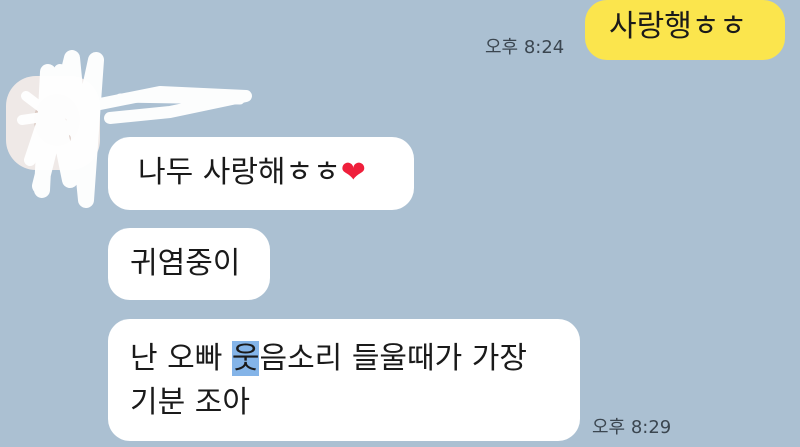  I want to click on received-message-time: 오후 8:29, so click(632, 427).